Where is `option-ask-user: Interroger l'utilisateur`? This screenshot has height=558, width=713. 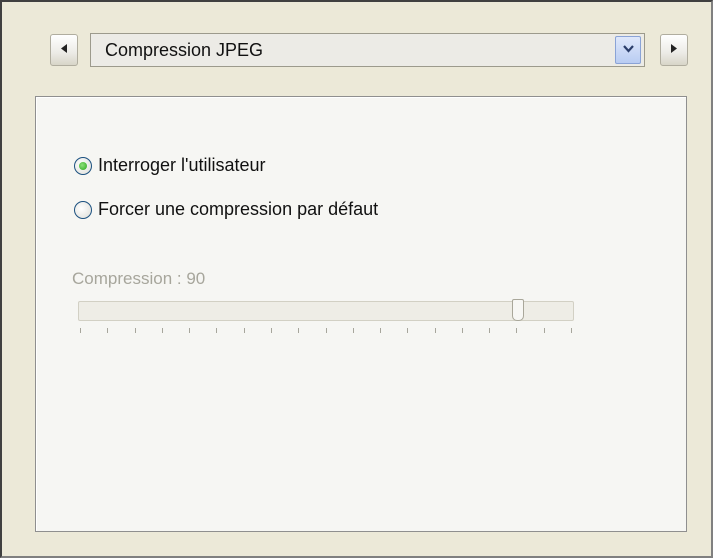 option-ask-user: Interroger l'utilisateur is located at coordinates (170, 165).